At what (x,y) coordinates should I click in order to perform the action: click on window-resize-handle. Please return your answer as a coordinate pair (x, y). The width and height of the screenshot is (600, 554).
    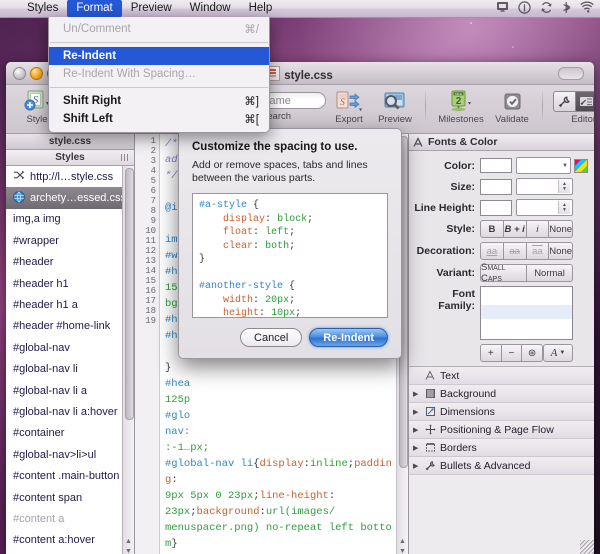
    Looking at the image, I should click on (587, 547).